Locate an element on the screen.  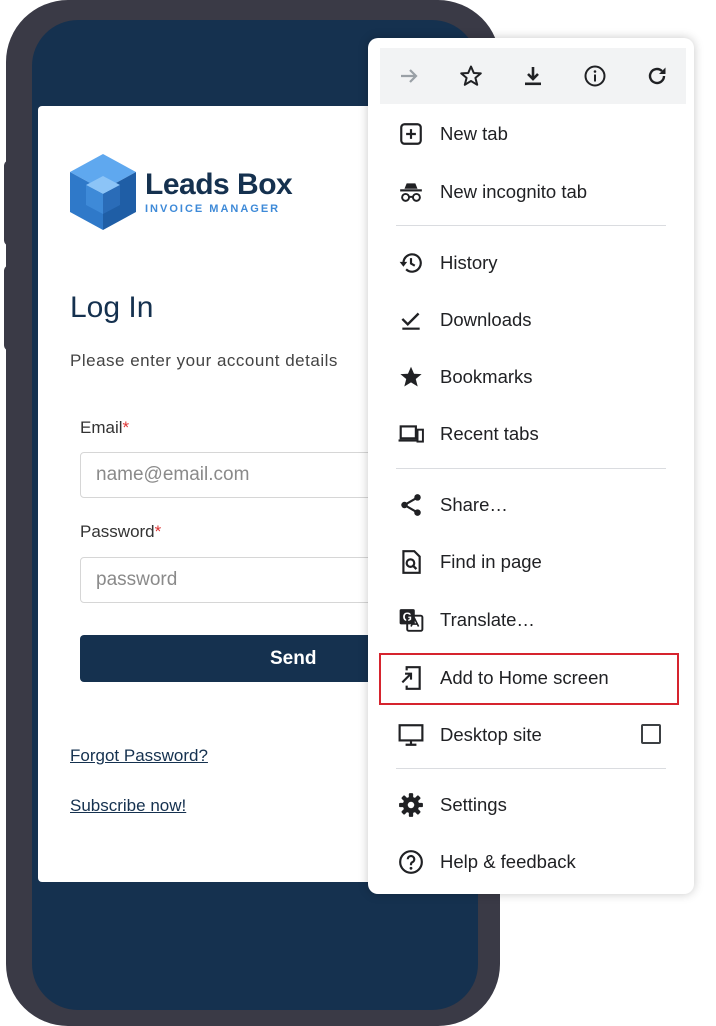
brand-tagline: INVOICE MANAGER is located at coordinates (213, 208).